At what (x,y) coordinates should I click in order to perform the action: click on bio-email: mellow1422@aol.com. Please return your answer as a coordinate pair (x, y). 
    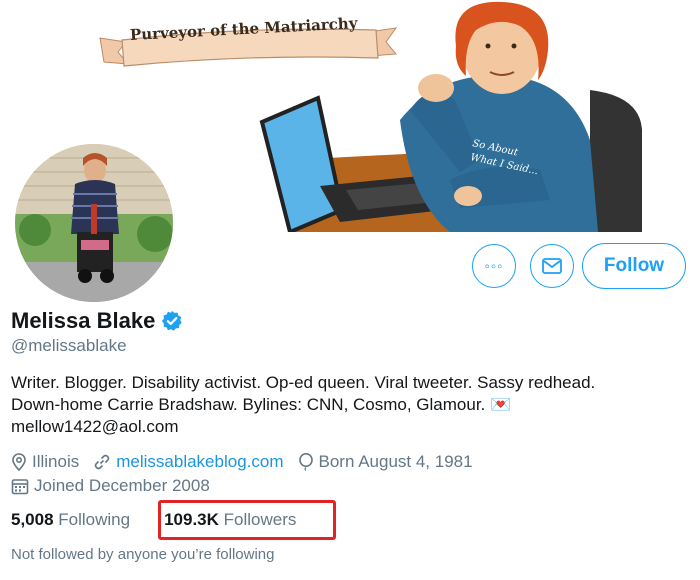
    Looking at the image, I should click on (351, 427).